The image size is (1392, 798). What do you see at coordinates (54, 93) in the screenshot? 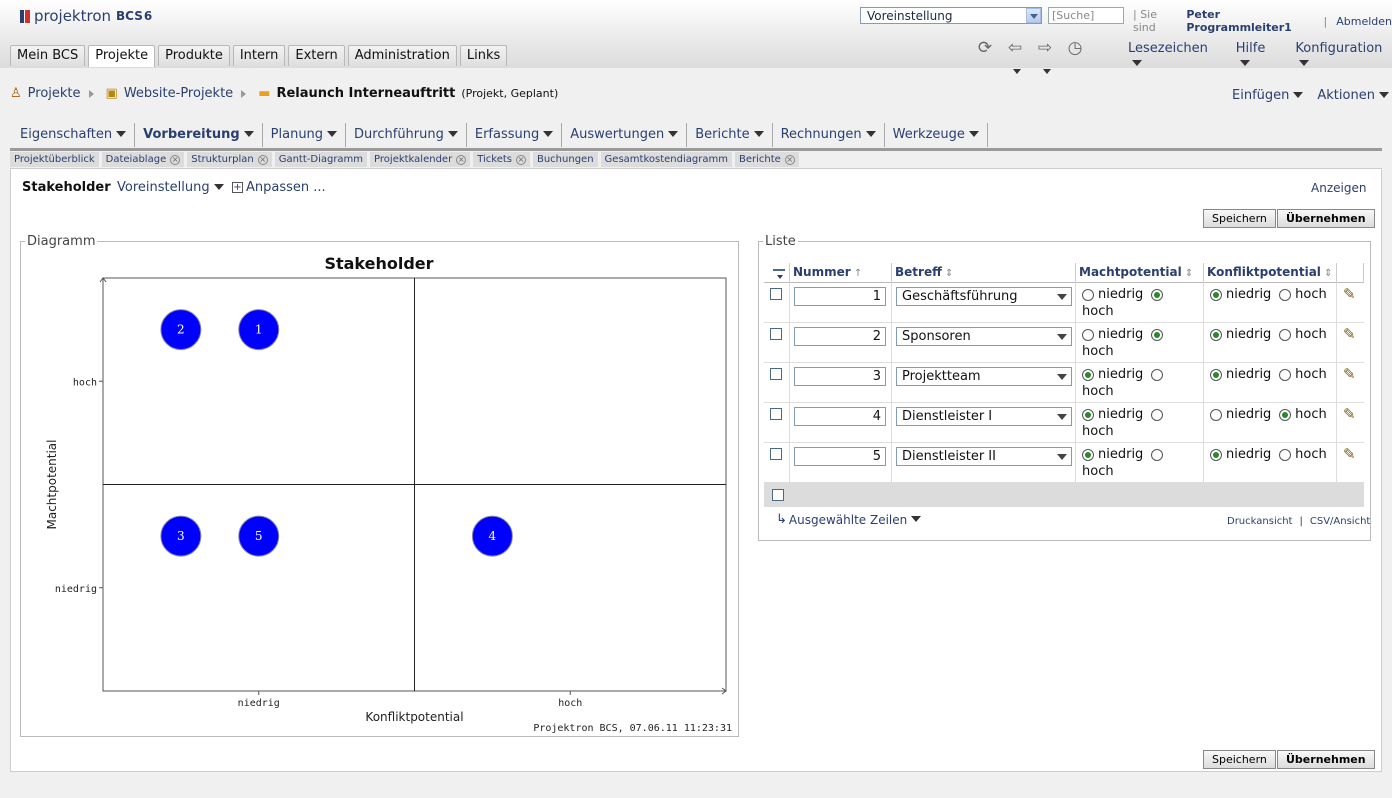
I see `breadcrumb-projekte: Projekte` at bounding box center [54, 93].